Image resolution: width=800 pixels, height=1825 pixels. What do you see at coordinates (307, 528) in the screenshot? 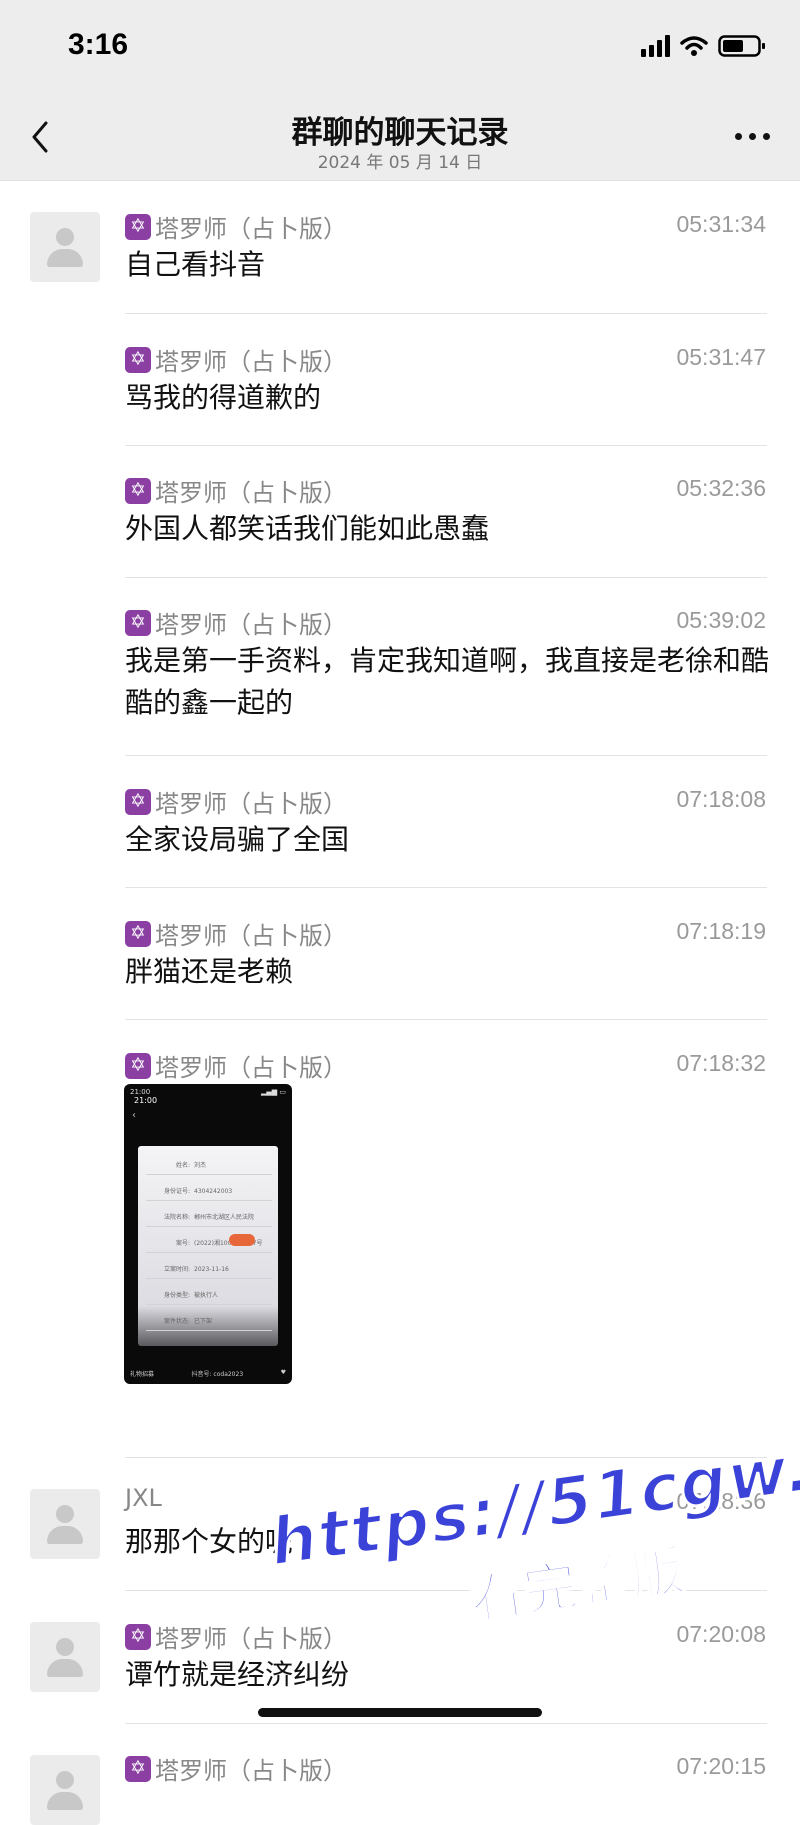
I see `message-text: 外国人都笑话我们能如此愚蠢` at bounding box center [307, 528].